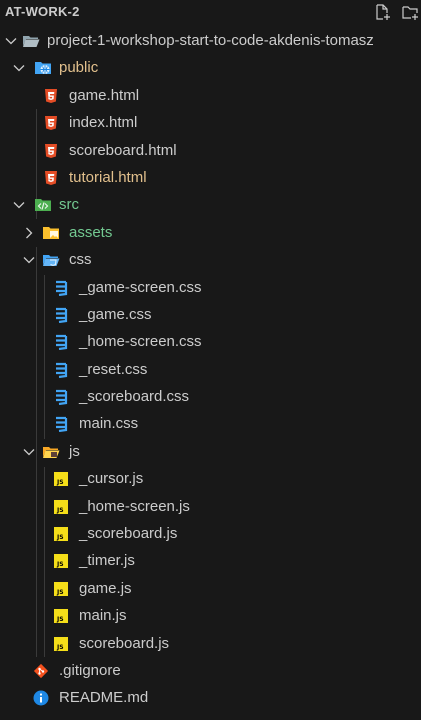 The image size is (421, 720). Describe the element at coordinates (43, 205) in the screenshot. I see `src-folder-icon` at that location.